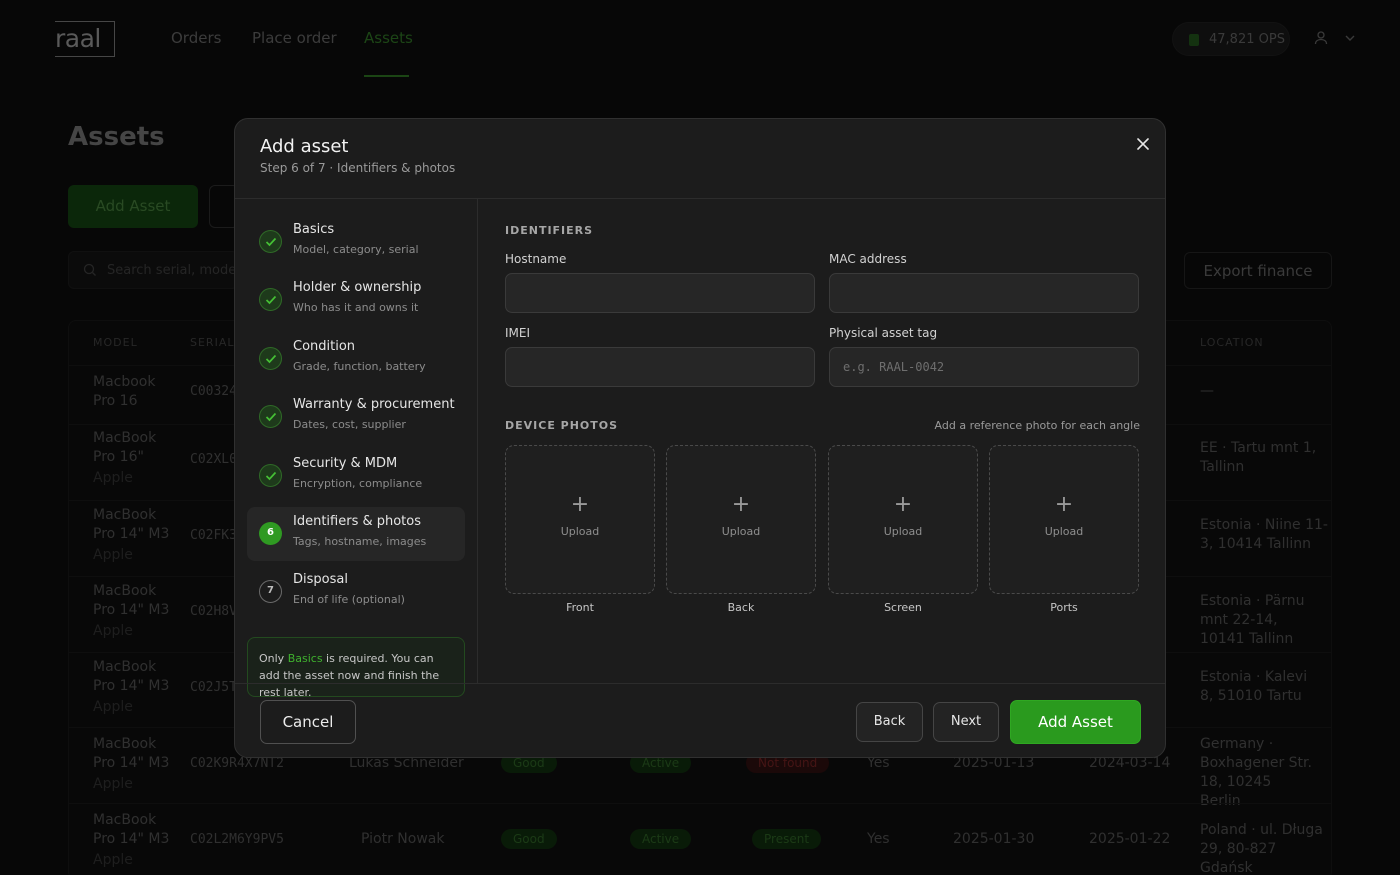  Describe the element at coordinates (903, 519) in the screenshot. I see `photo-upload-screen: + Upload` at that location.